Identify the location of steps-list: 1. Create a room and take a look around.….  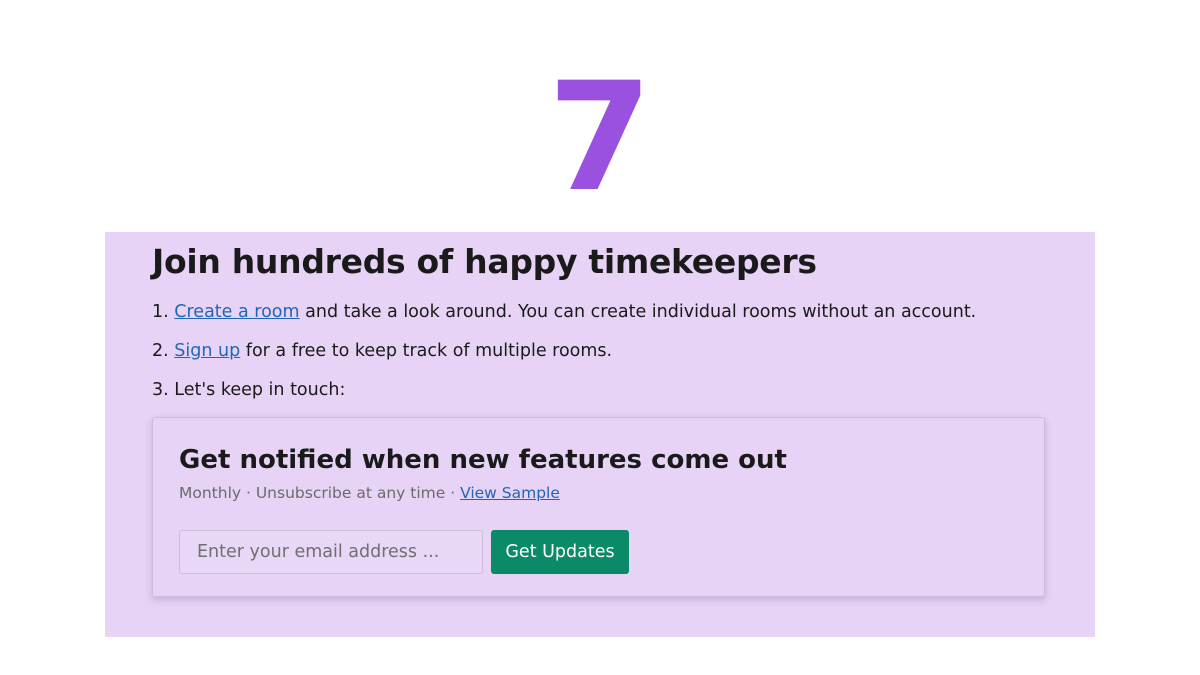
(564, 356).